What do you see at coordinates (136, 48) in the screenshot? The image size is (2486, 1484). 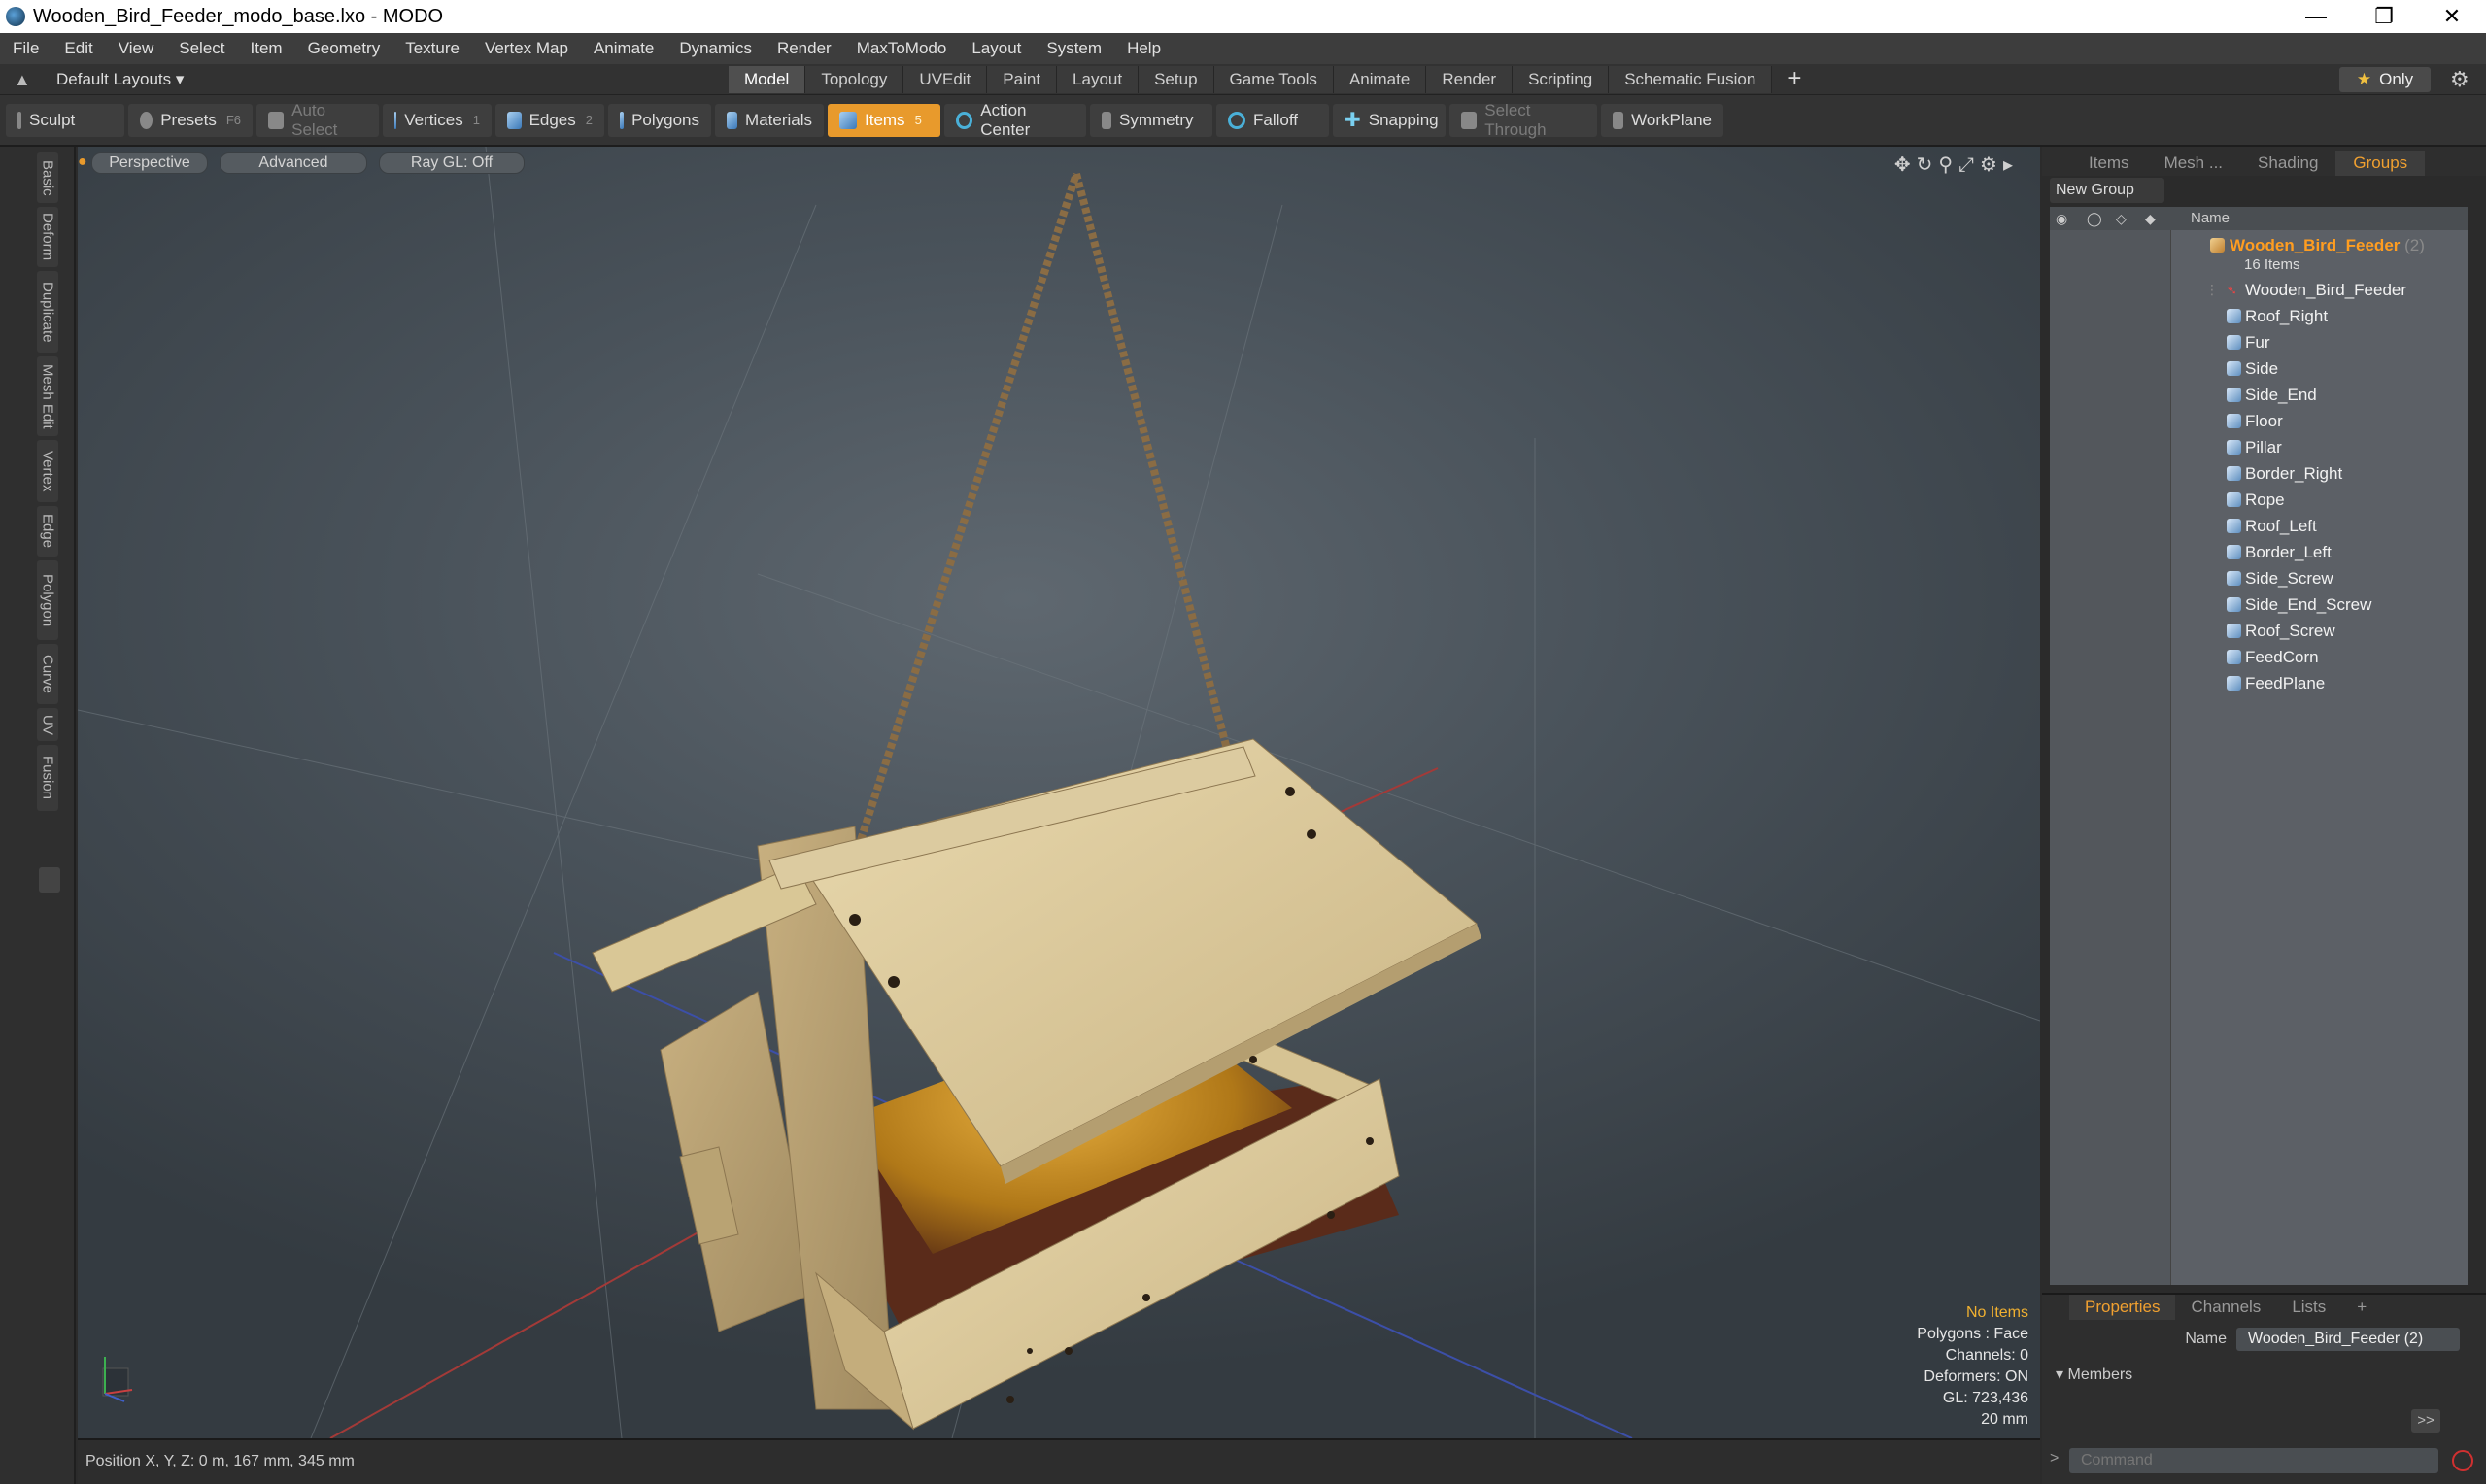 I see `menu-view: View` at bounding box center [136, 48].